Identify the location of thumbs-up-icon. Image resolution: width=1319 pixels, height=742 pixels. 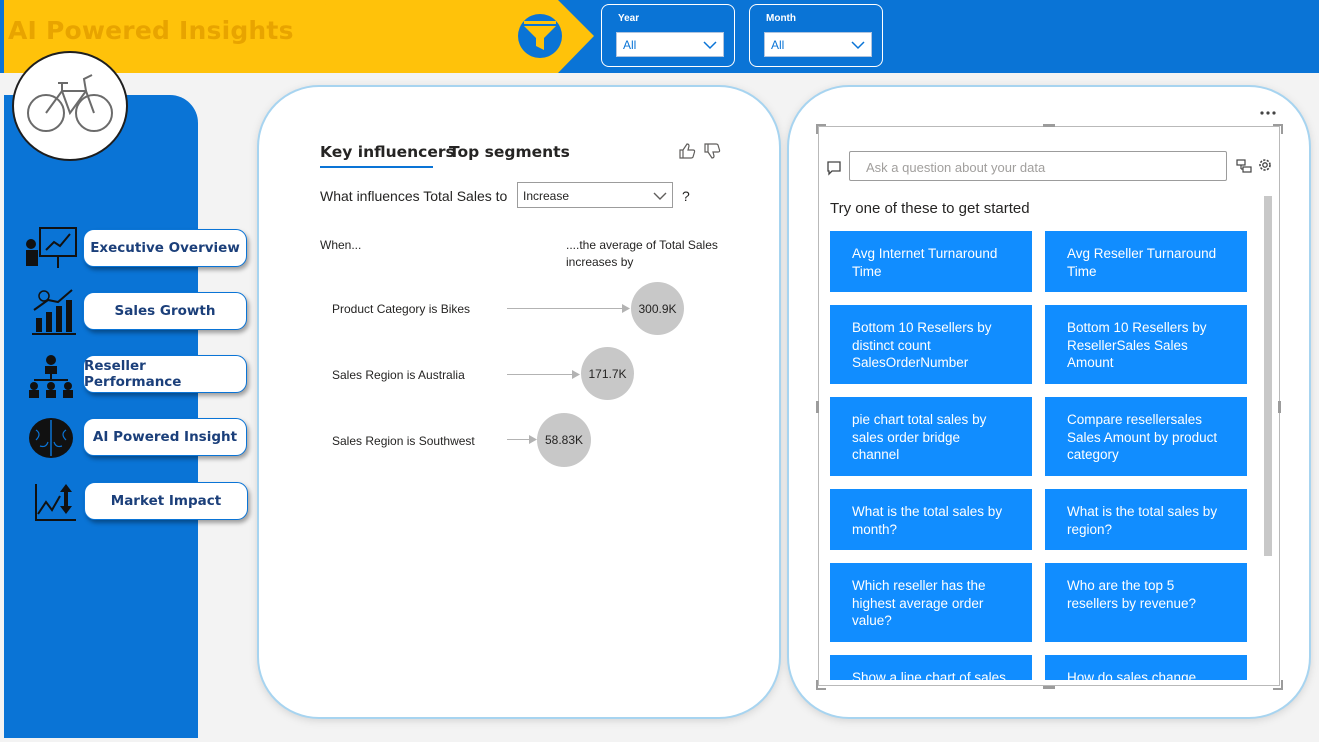
(687, 151).